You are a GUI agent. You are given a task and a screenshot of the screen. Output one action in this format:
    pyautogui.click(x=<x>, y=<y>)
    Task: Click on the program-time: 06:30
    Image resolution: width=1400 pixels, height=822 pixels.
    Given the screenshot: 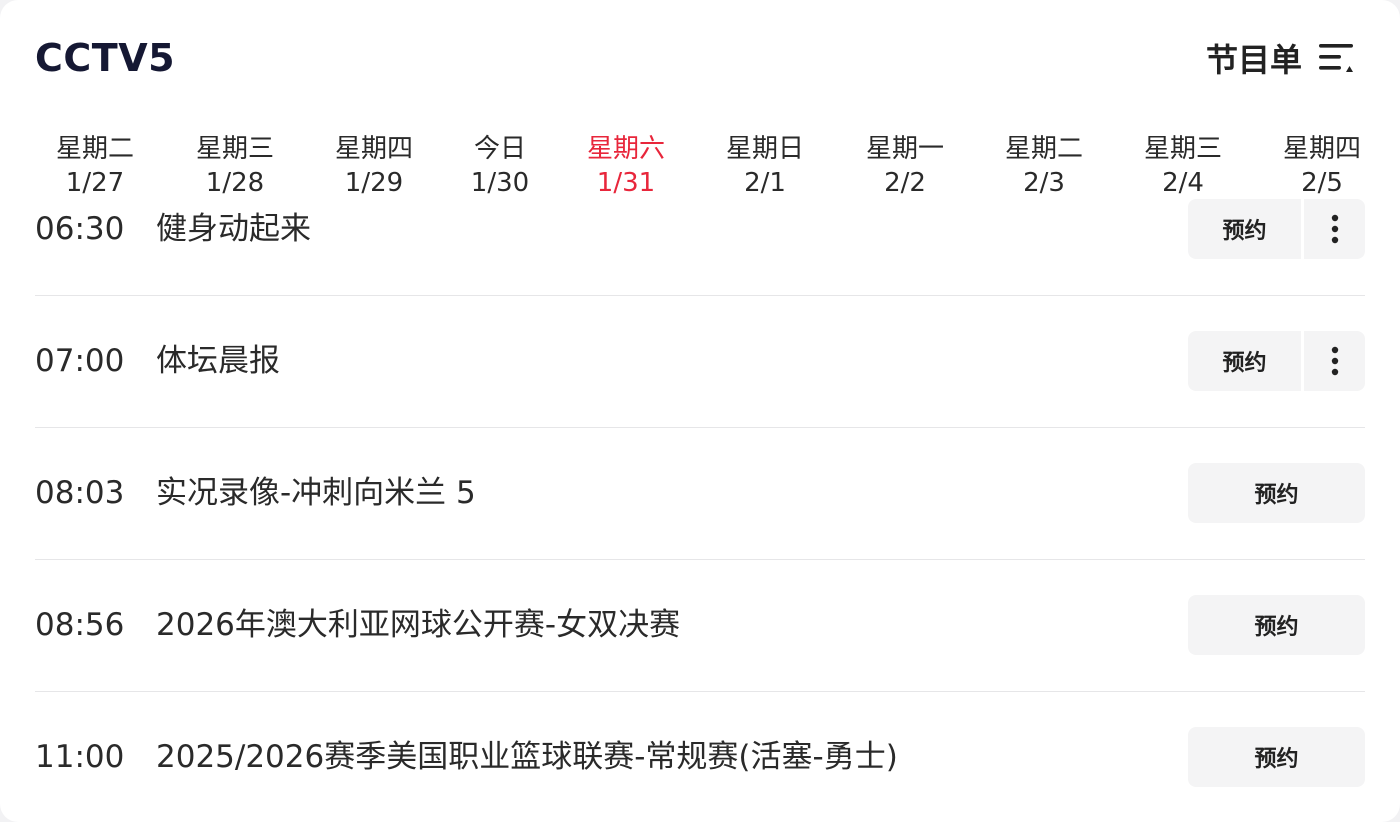 What is the action you would take?
    pyautogui.click(x=80, y=229)
    